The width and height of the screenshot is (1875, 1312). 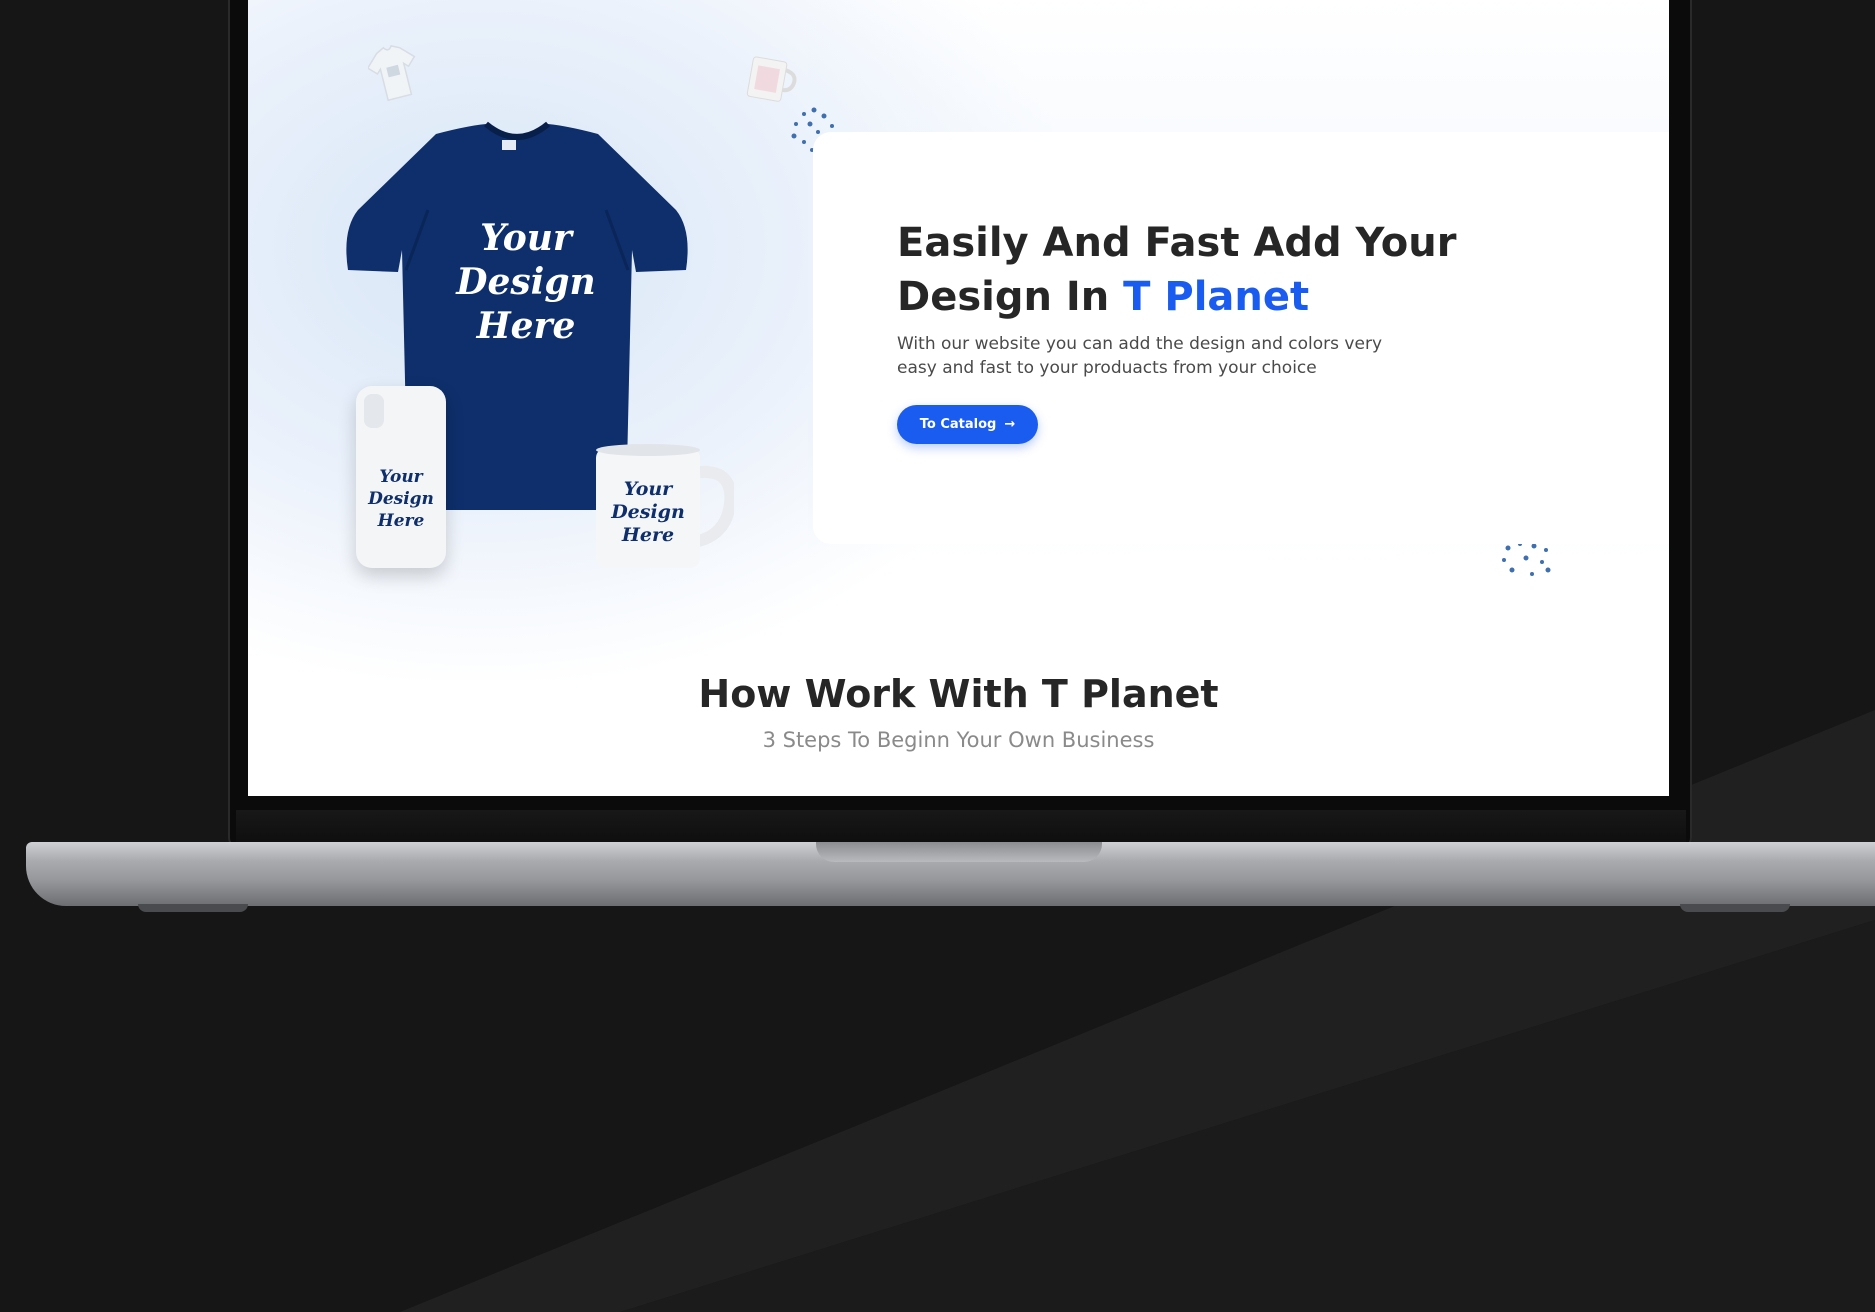 I want to click on section-title: How Work With T Planet, so click(x=958, y=694).